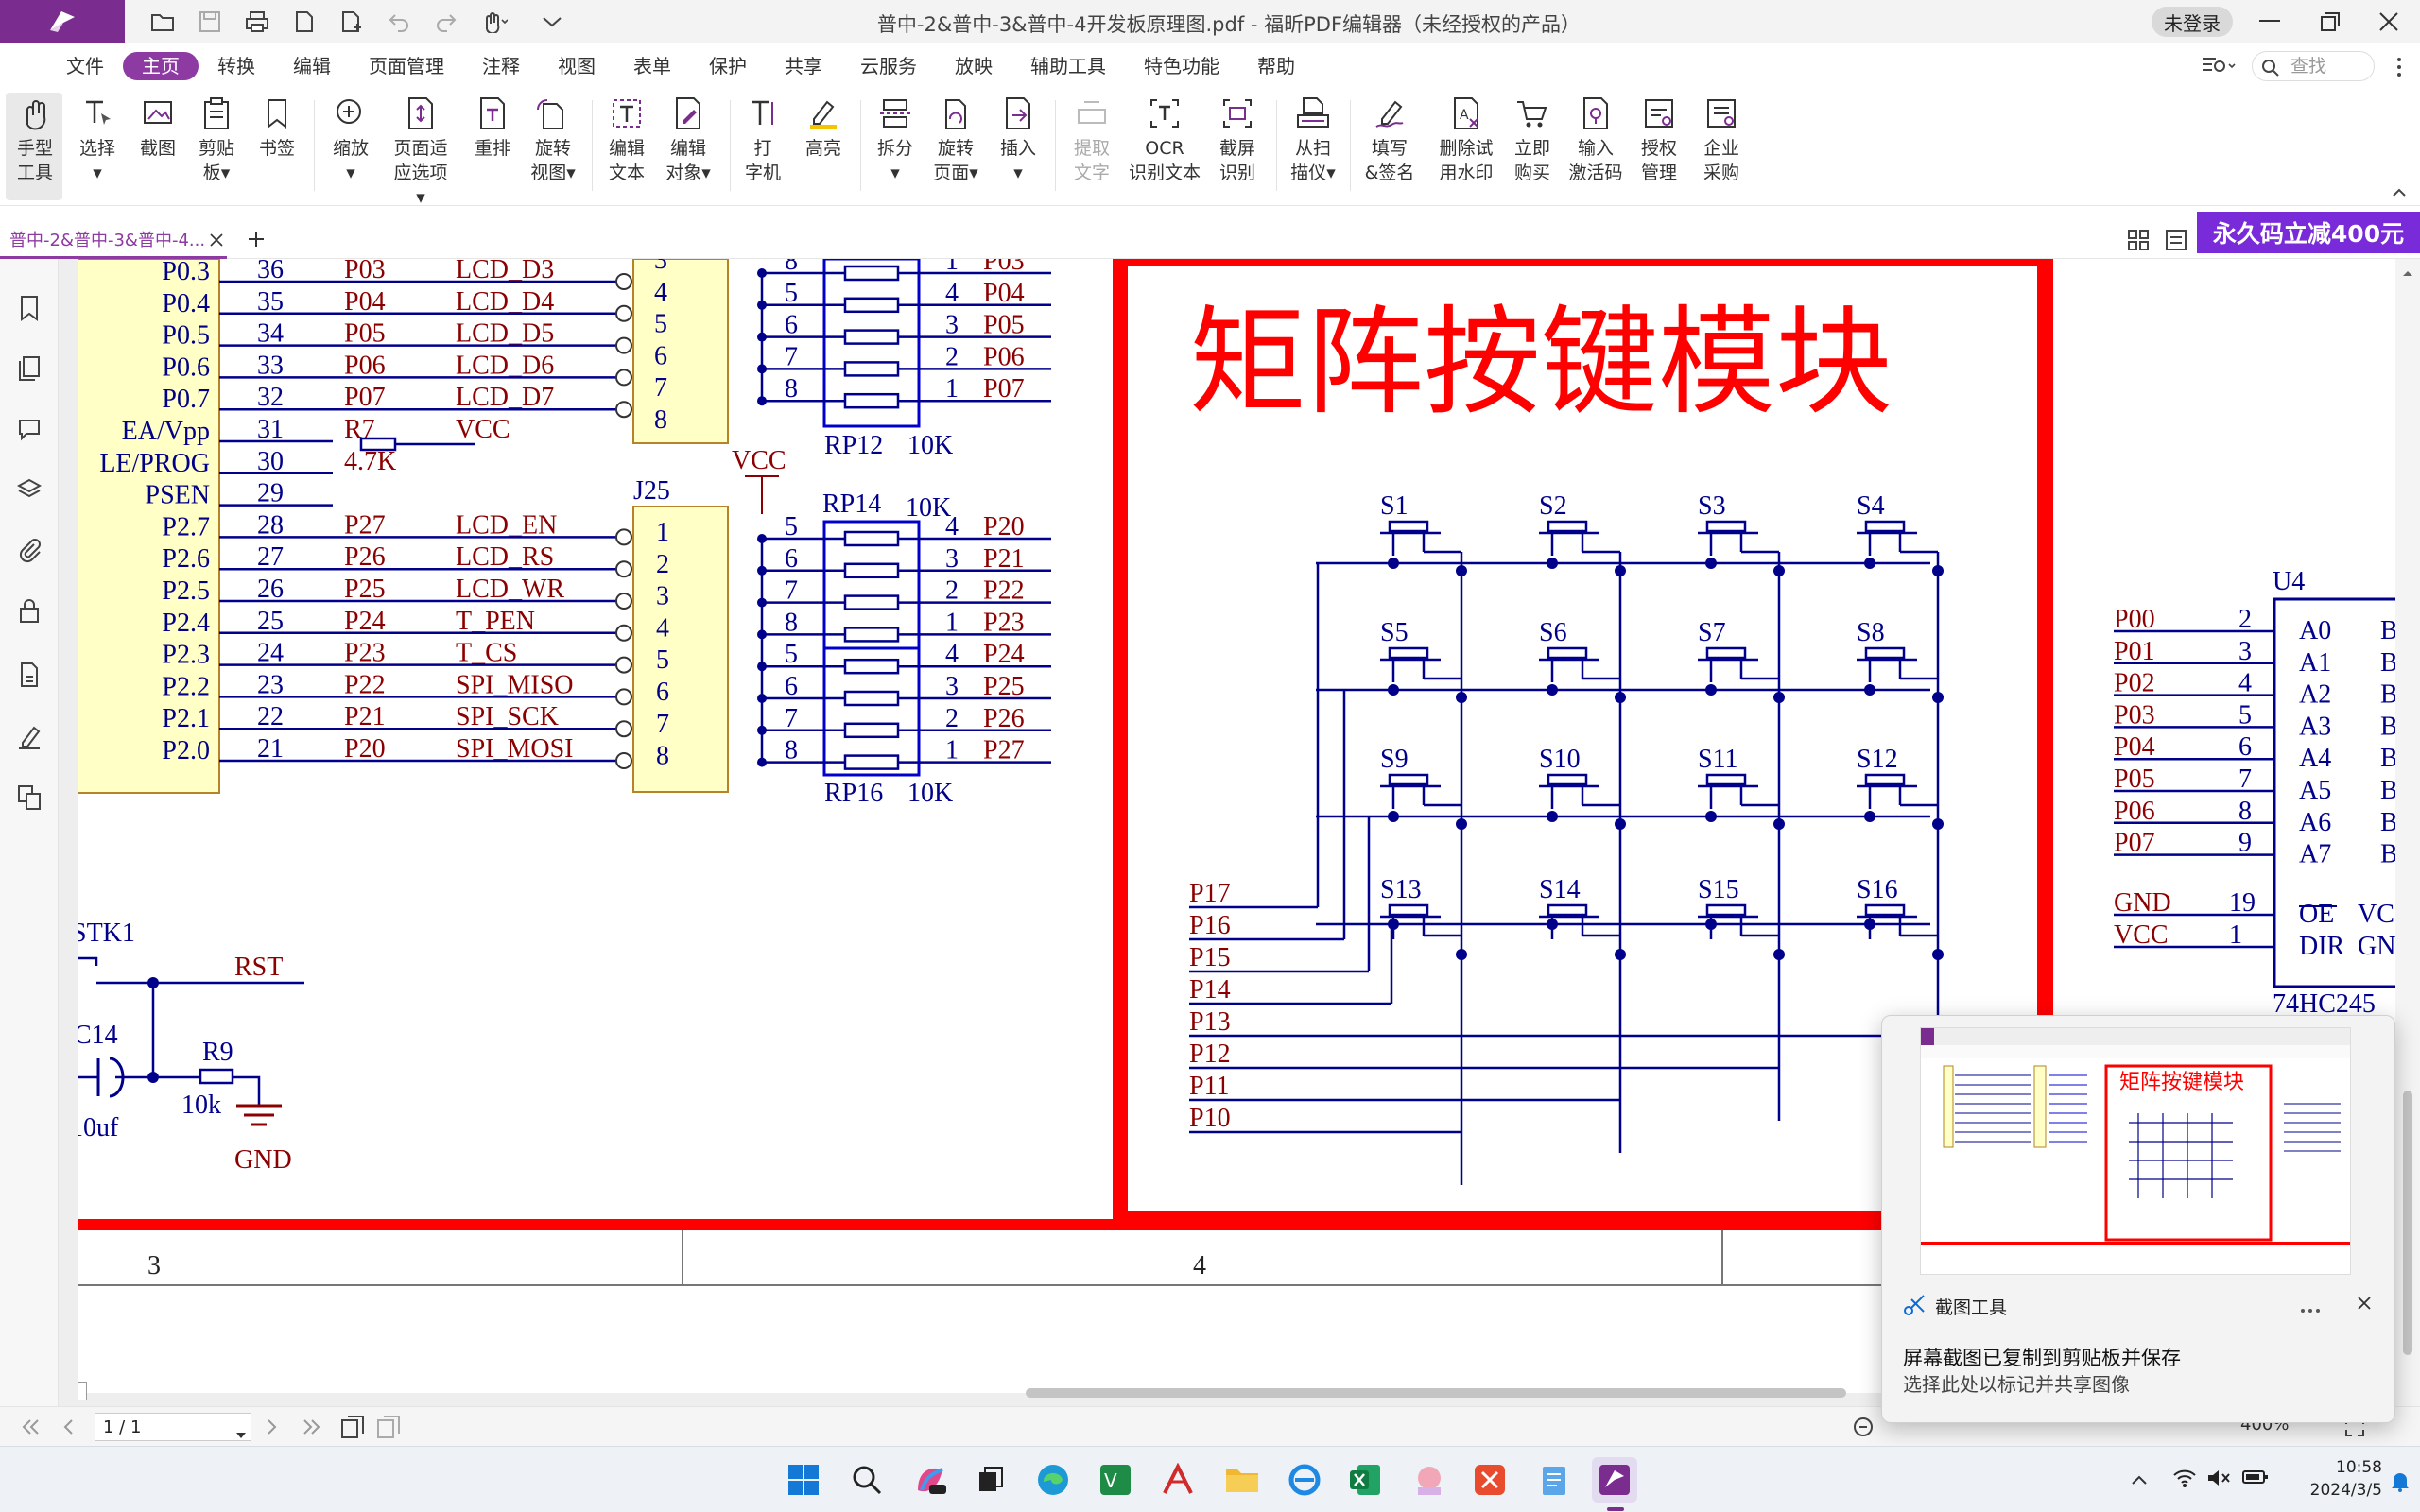  I want to click on clipboard-button: 剪贴 板▾, so click(217, 140).